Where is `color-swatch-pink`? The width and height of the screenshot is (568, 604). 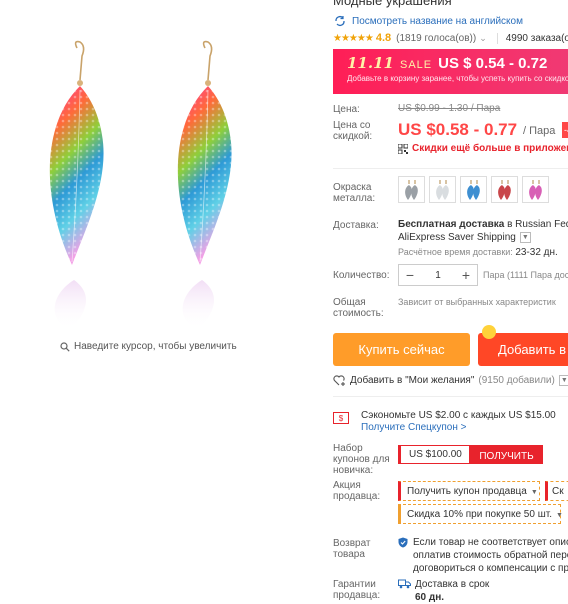
color-swatch-pink is located at coordinates (535, 189).